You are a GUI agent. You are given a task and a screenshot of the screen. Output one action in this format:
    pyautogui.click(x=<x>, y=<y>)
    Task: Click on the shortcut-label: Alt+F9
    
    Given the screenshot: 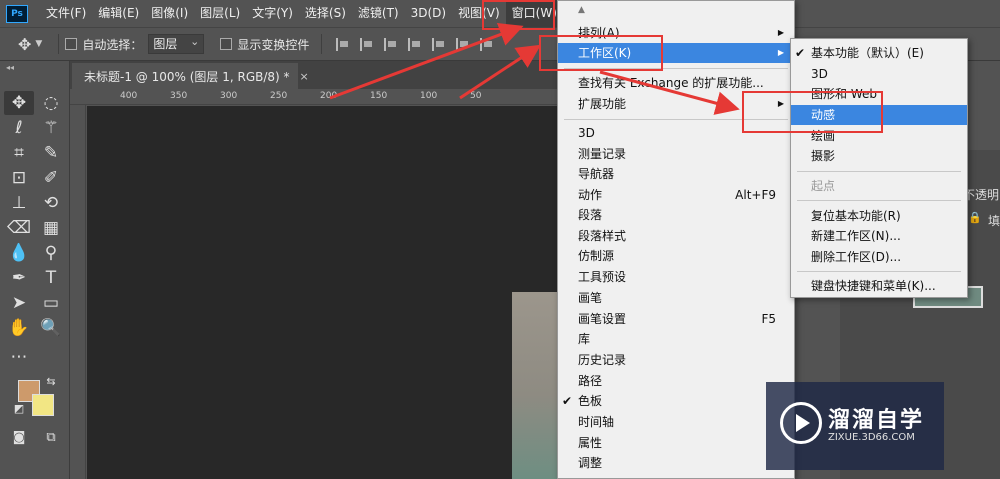 What is the action you would take?
    pyautogui.click(x=755, y=195)
    